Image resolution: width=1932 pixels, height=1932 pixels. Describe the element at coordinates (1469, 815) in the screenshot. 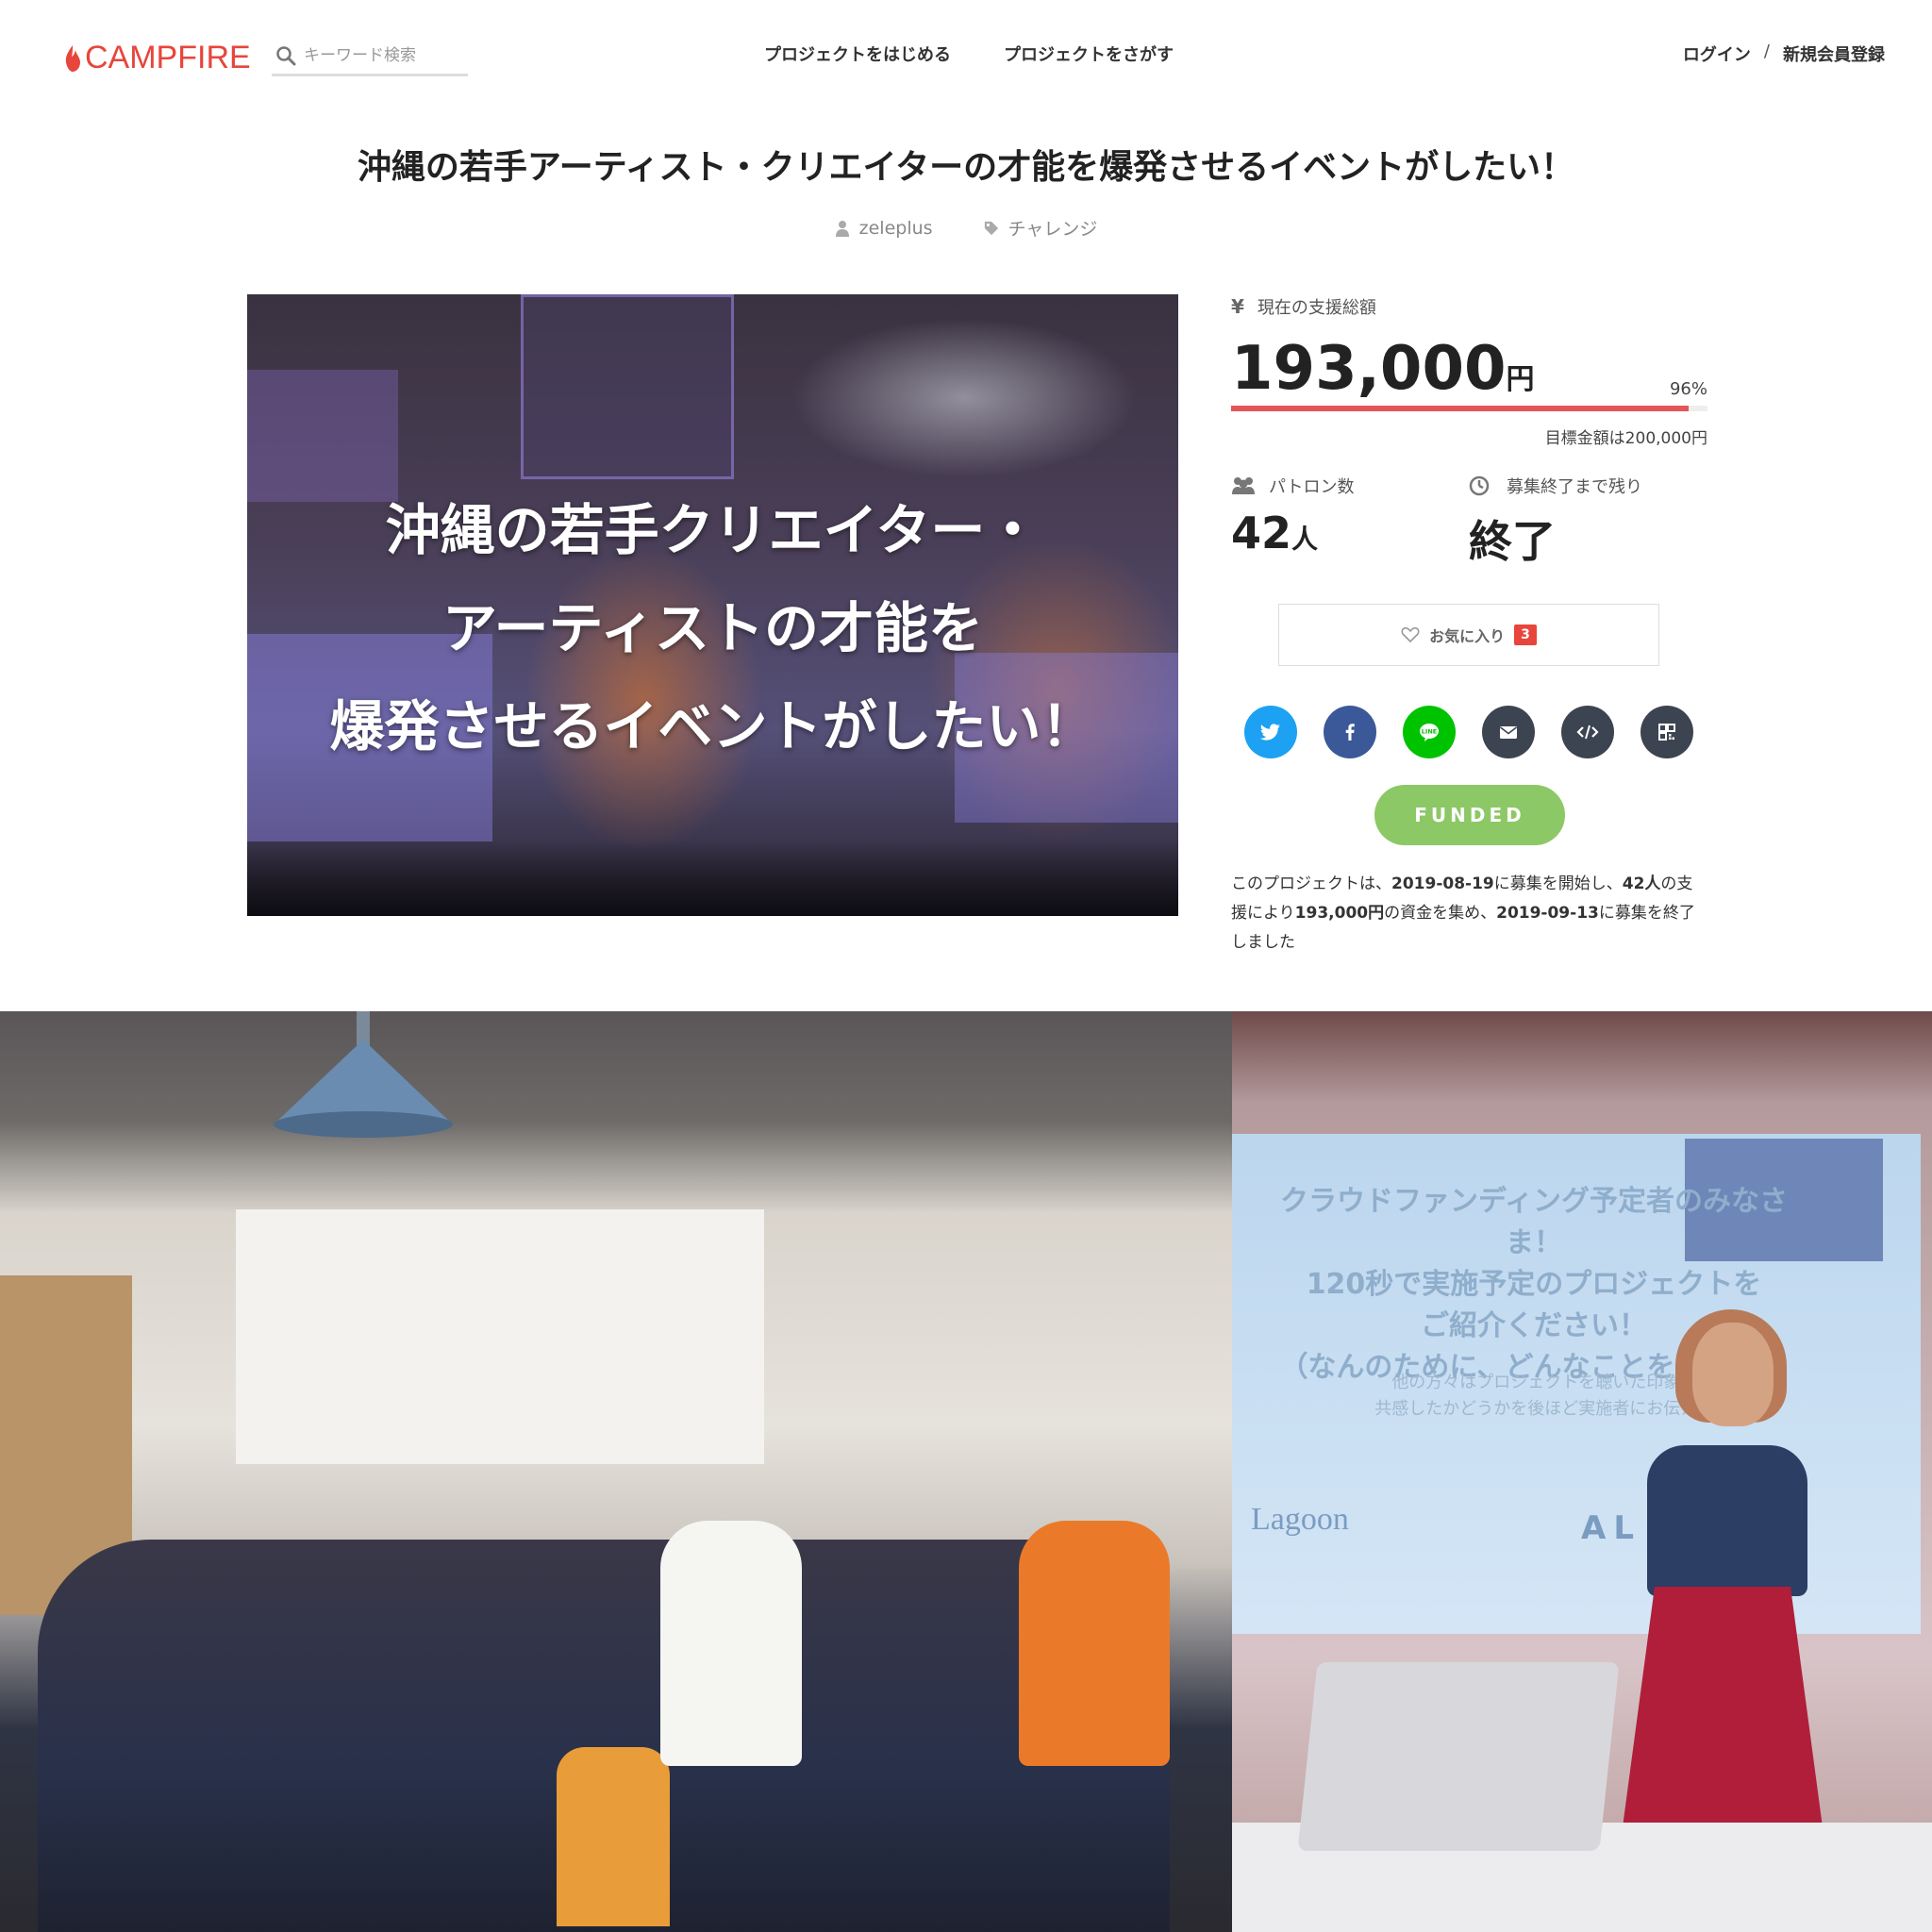

I see `funded-badge: FUNDED` at that location.